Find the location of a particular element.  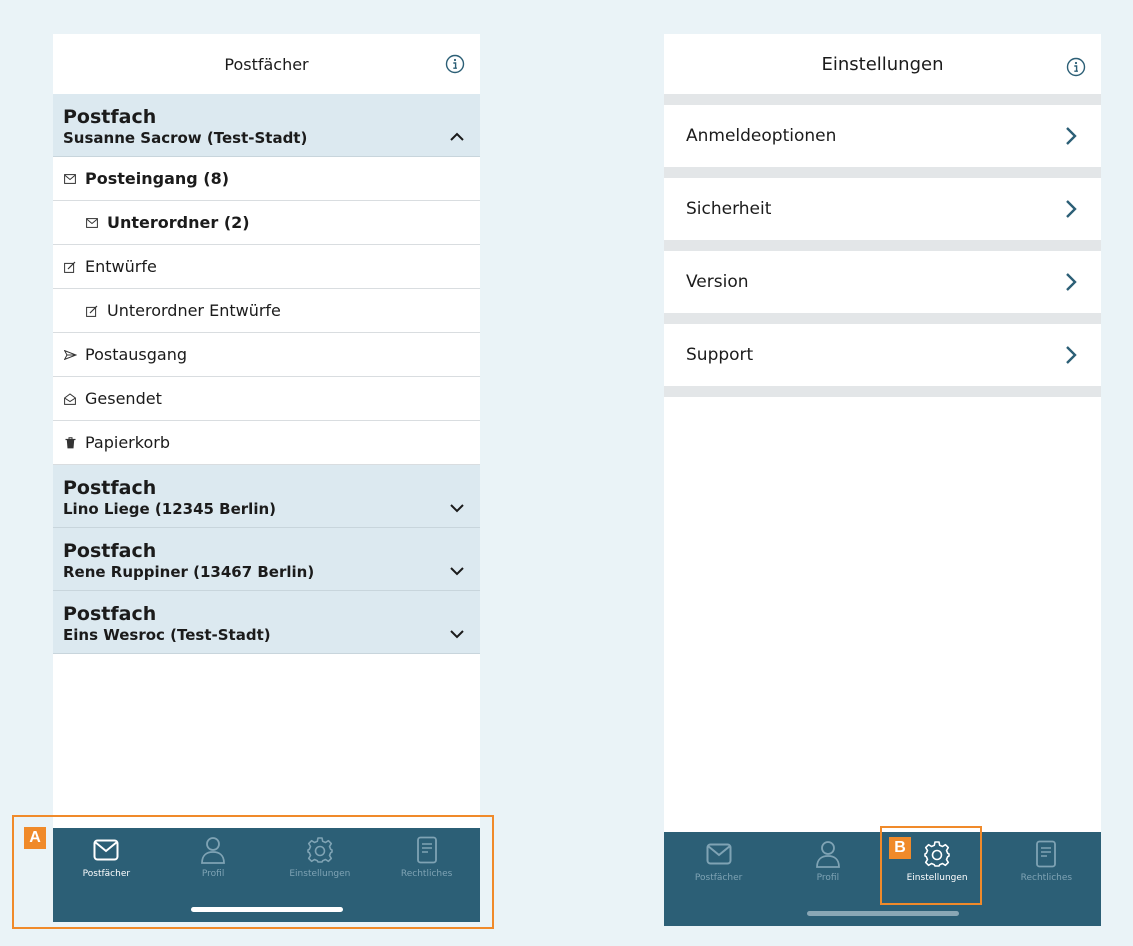

settings-item-label: Sicherheit is located at coordinates (729, 209).